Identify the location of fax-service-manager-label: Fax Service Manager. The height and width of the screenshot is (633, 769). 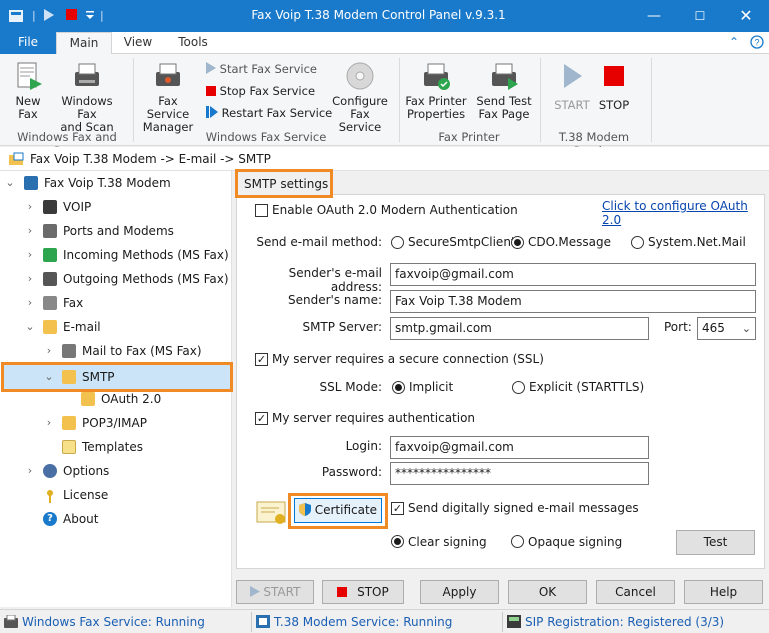
(168, 114).